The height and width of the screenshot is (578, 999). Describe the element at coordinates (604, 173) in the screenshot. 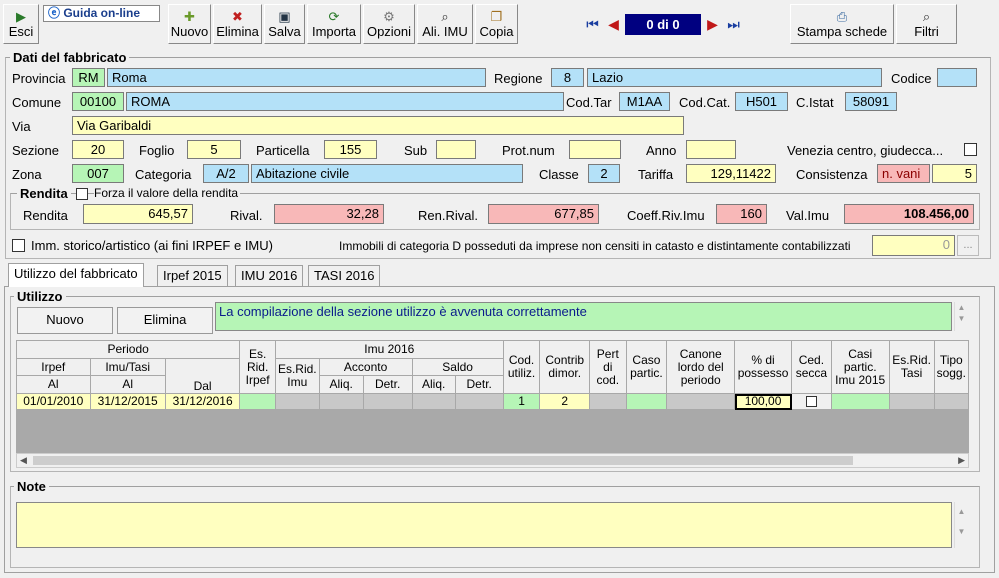

I see `classe-field: 2` at that location.